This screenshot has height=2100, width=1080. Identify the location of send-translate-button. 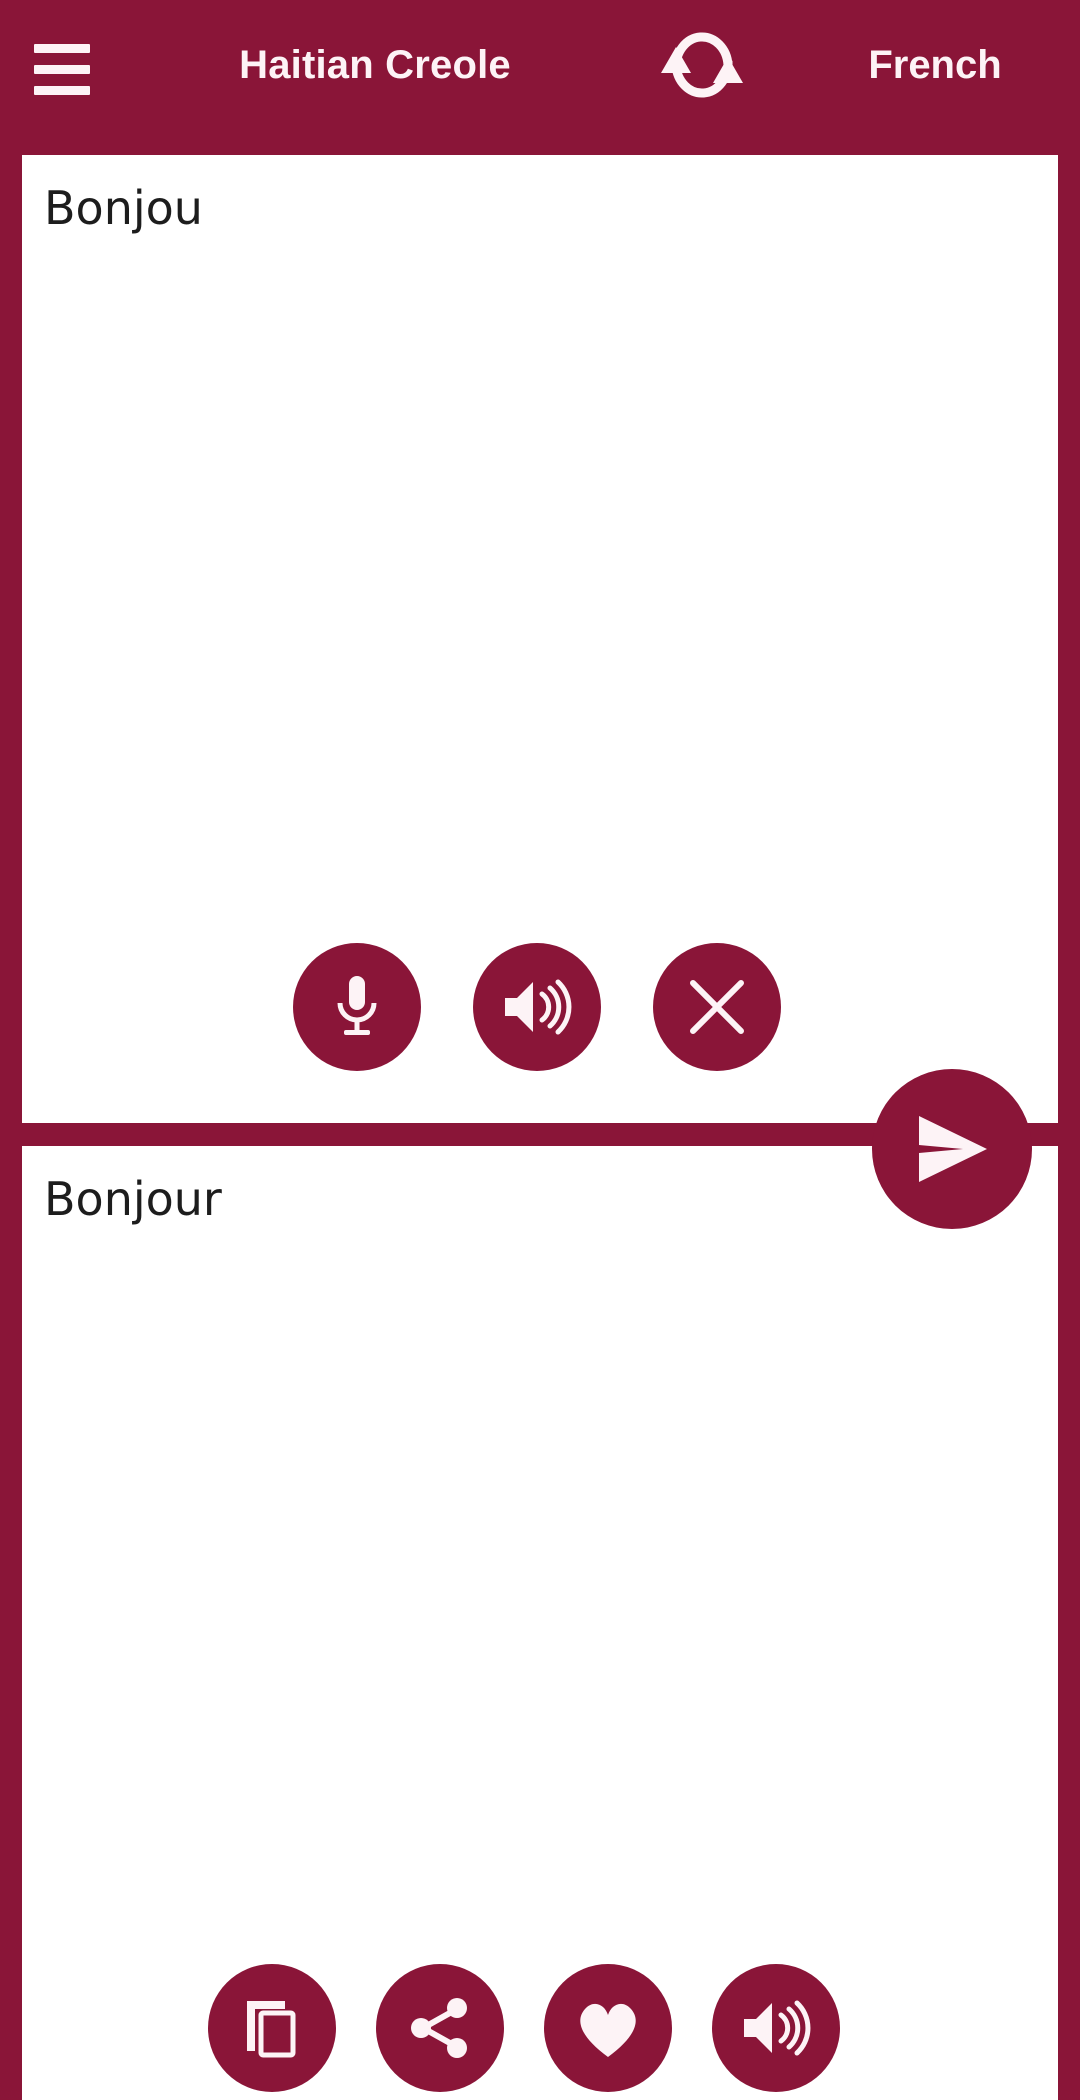
(952, 1149).